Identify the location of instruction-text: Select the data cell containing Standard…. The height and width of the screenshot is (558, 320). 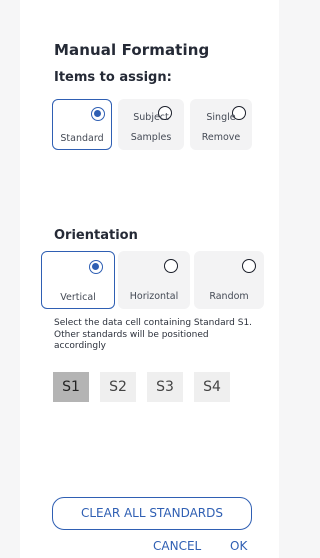
(153, 334).